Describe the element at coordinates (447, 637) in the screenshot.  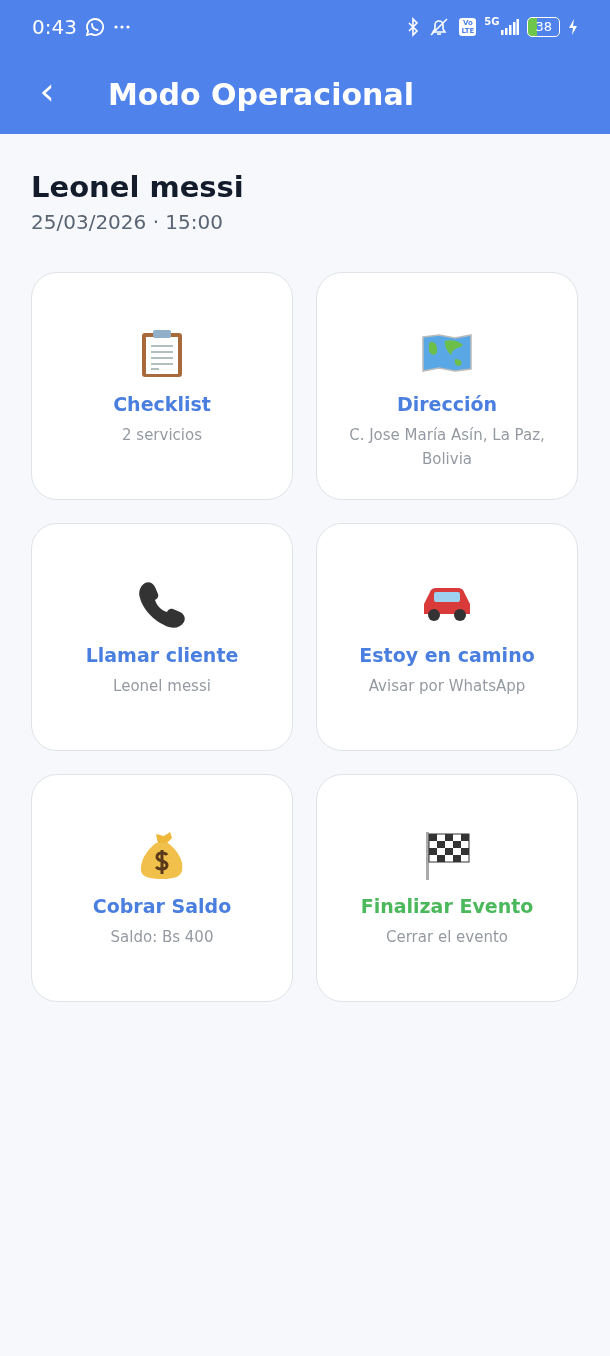
I see `action-card: Estoy en camino Avisar por WhatsApp` at that location.